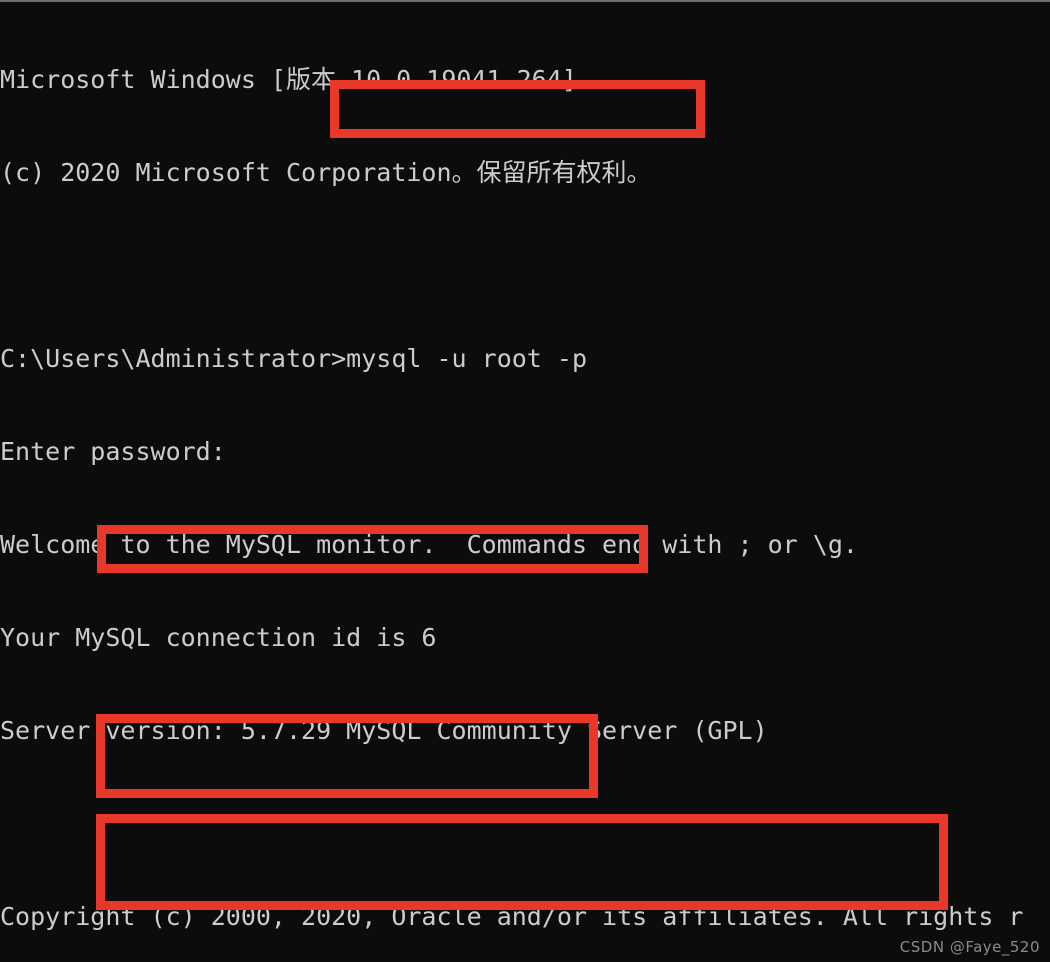 The width and height of the screenshot is (1050, 962). What do you see at coordinates (288, 79) in the screenshot?
I see `console-line: Microsoft Windows [版本 10.0.19041.264]` at bounding box center [288, 79].